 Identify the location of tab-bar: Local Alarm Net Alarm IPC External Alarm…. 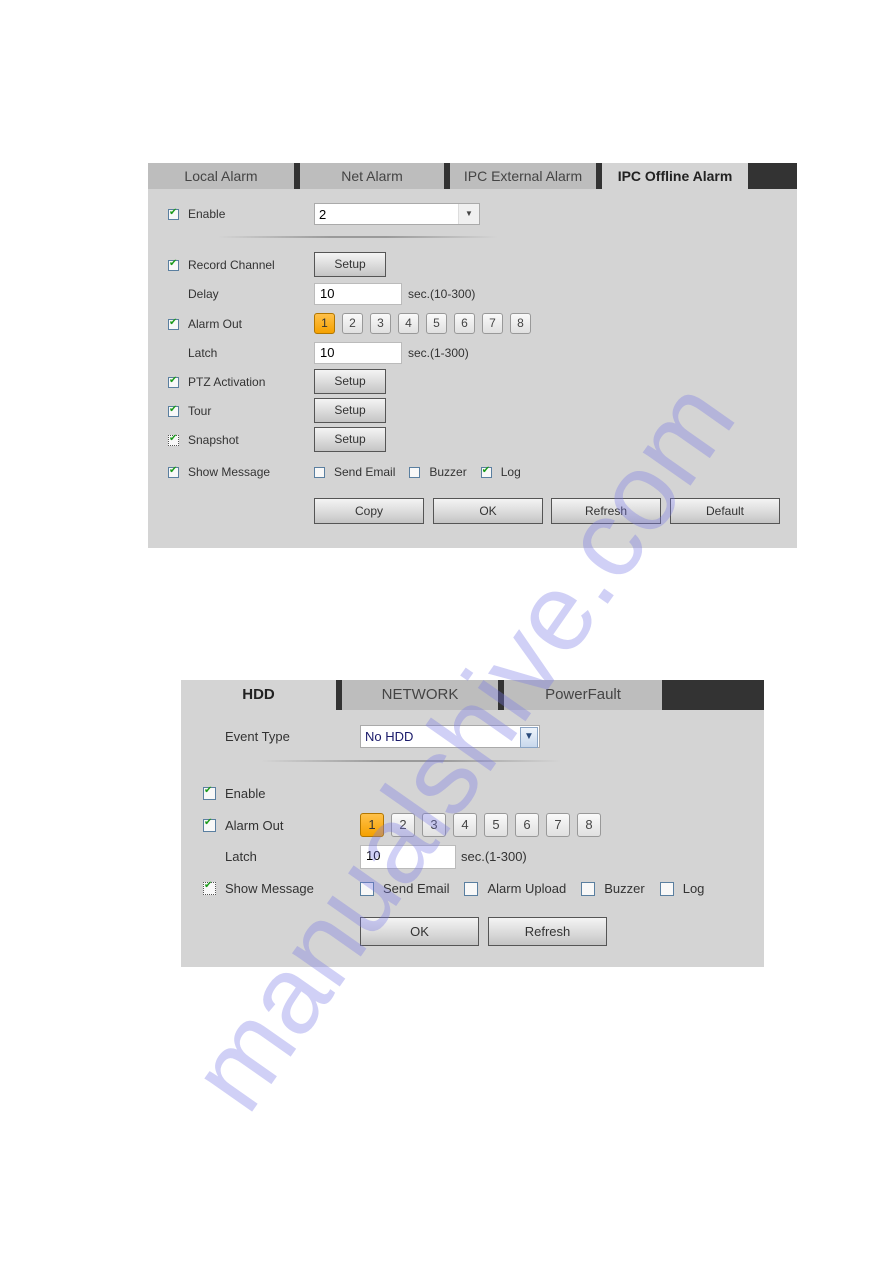
(472, 176).